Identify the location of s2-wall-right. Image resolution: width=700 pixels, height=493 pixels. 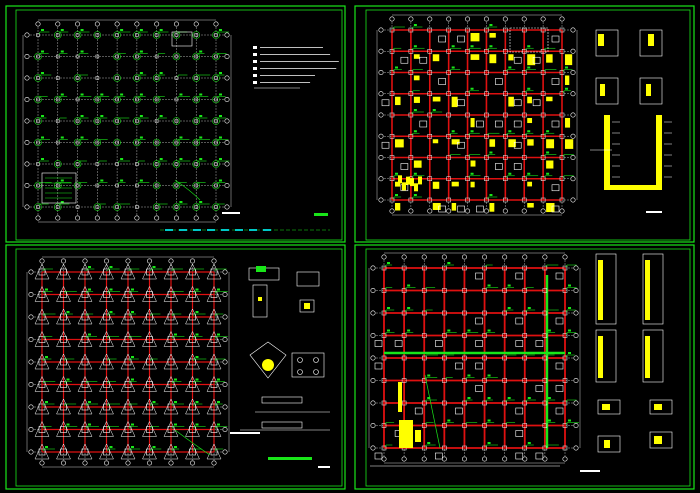
(659, 152).